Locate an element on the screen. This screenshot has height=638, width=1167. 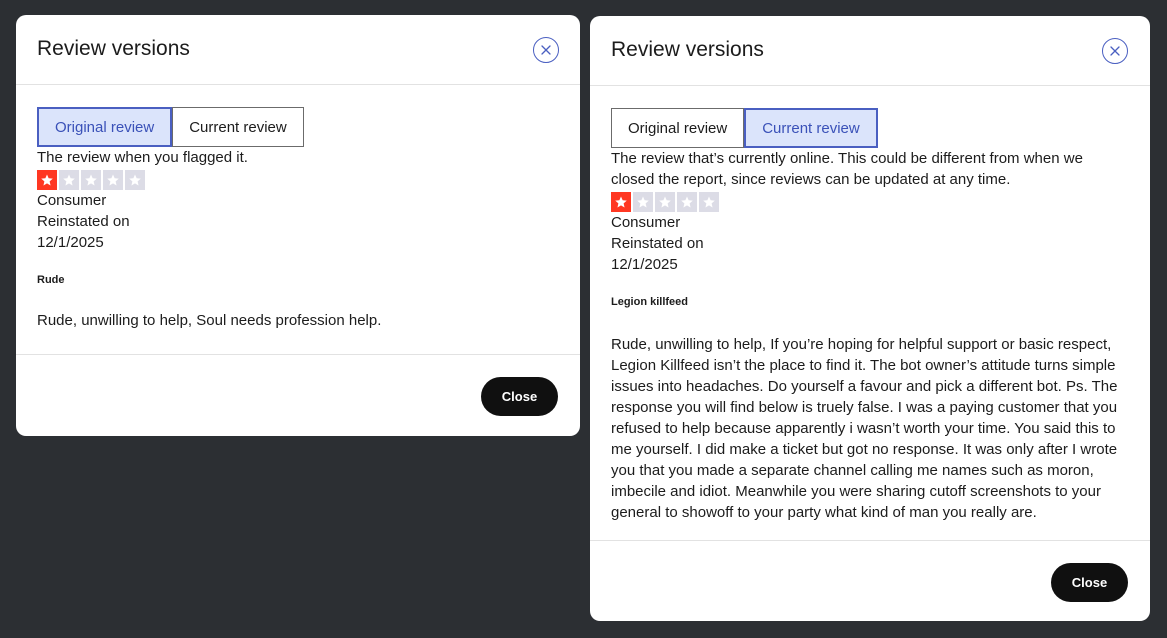
review-title: Rude is located at coordinates (51, 280).